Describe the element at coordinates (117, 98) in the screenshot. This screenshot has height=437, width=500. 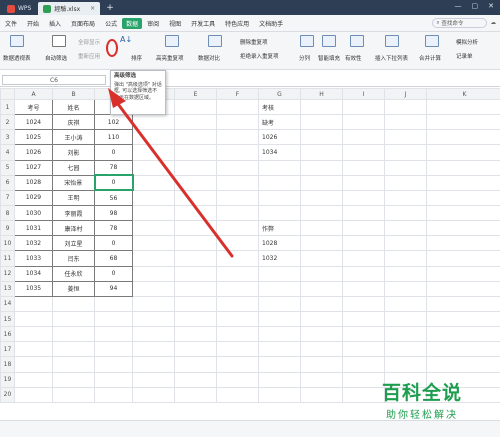
I see `arrow-head` at that location.